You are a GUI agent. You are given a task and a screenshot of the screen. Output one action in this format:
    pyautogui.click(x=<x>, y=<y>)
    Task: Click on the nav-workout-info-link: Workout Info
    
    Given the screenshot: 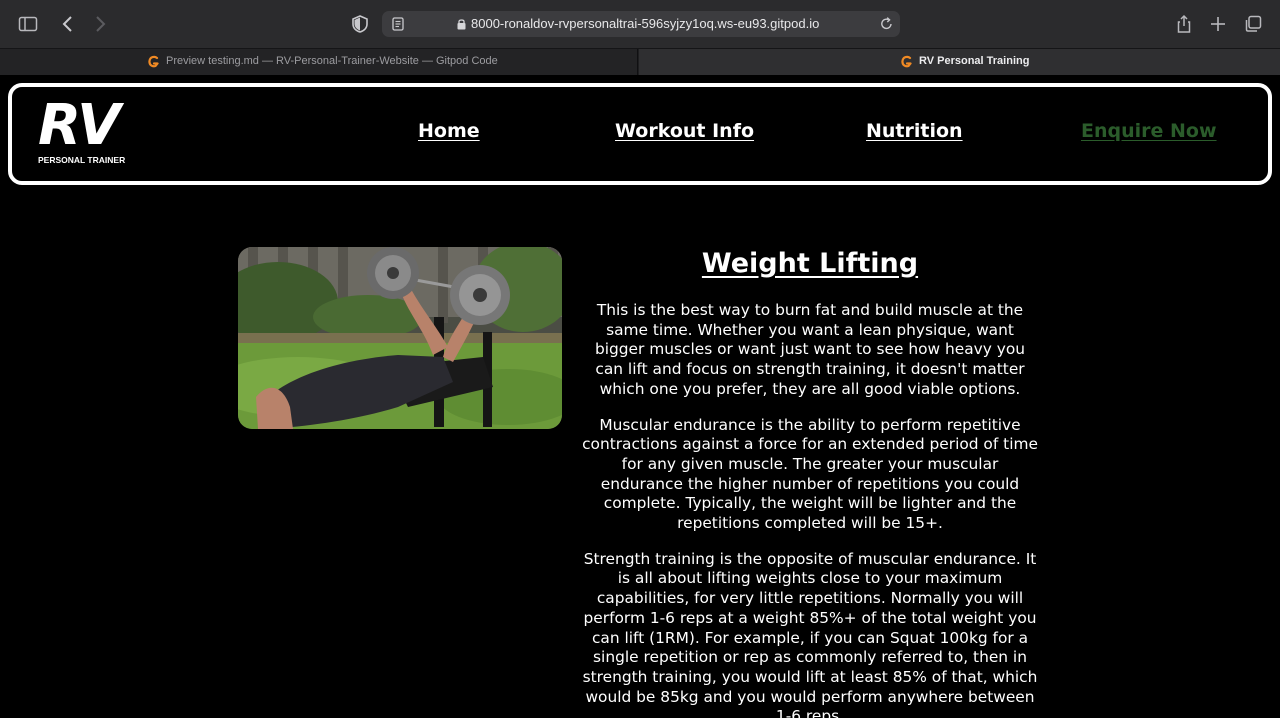 What is the action you would take?
    pyautogui.click(x=684, y=131)
    